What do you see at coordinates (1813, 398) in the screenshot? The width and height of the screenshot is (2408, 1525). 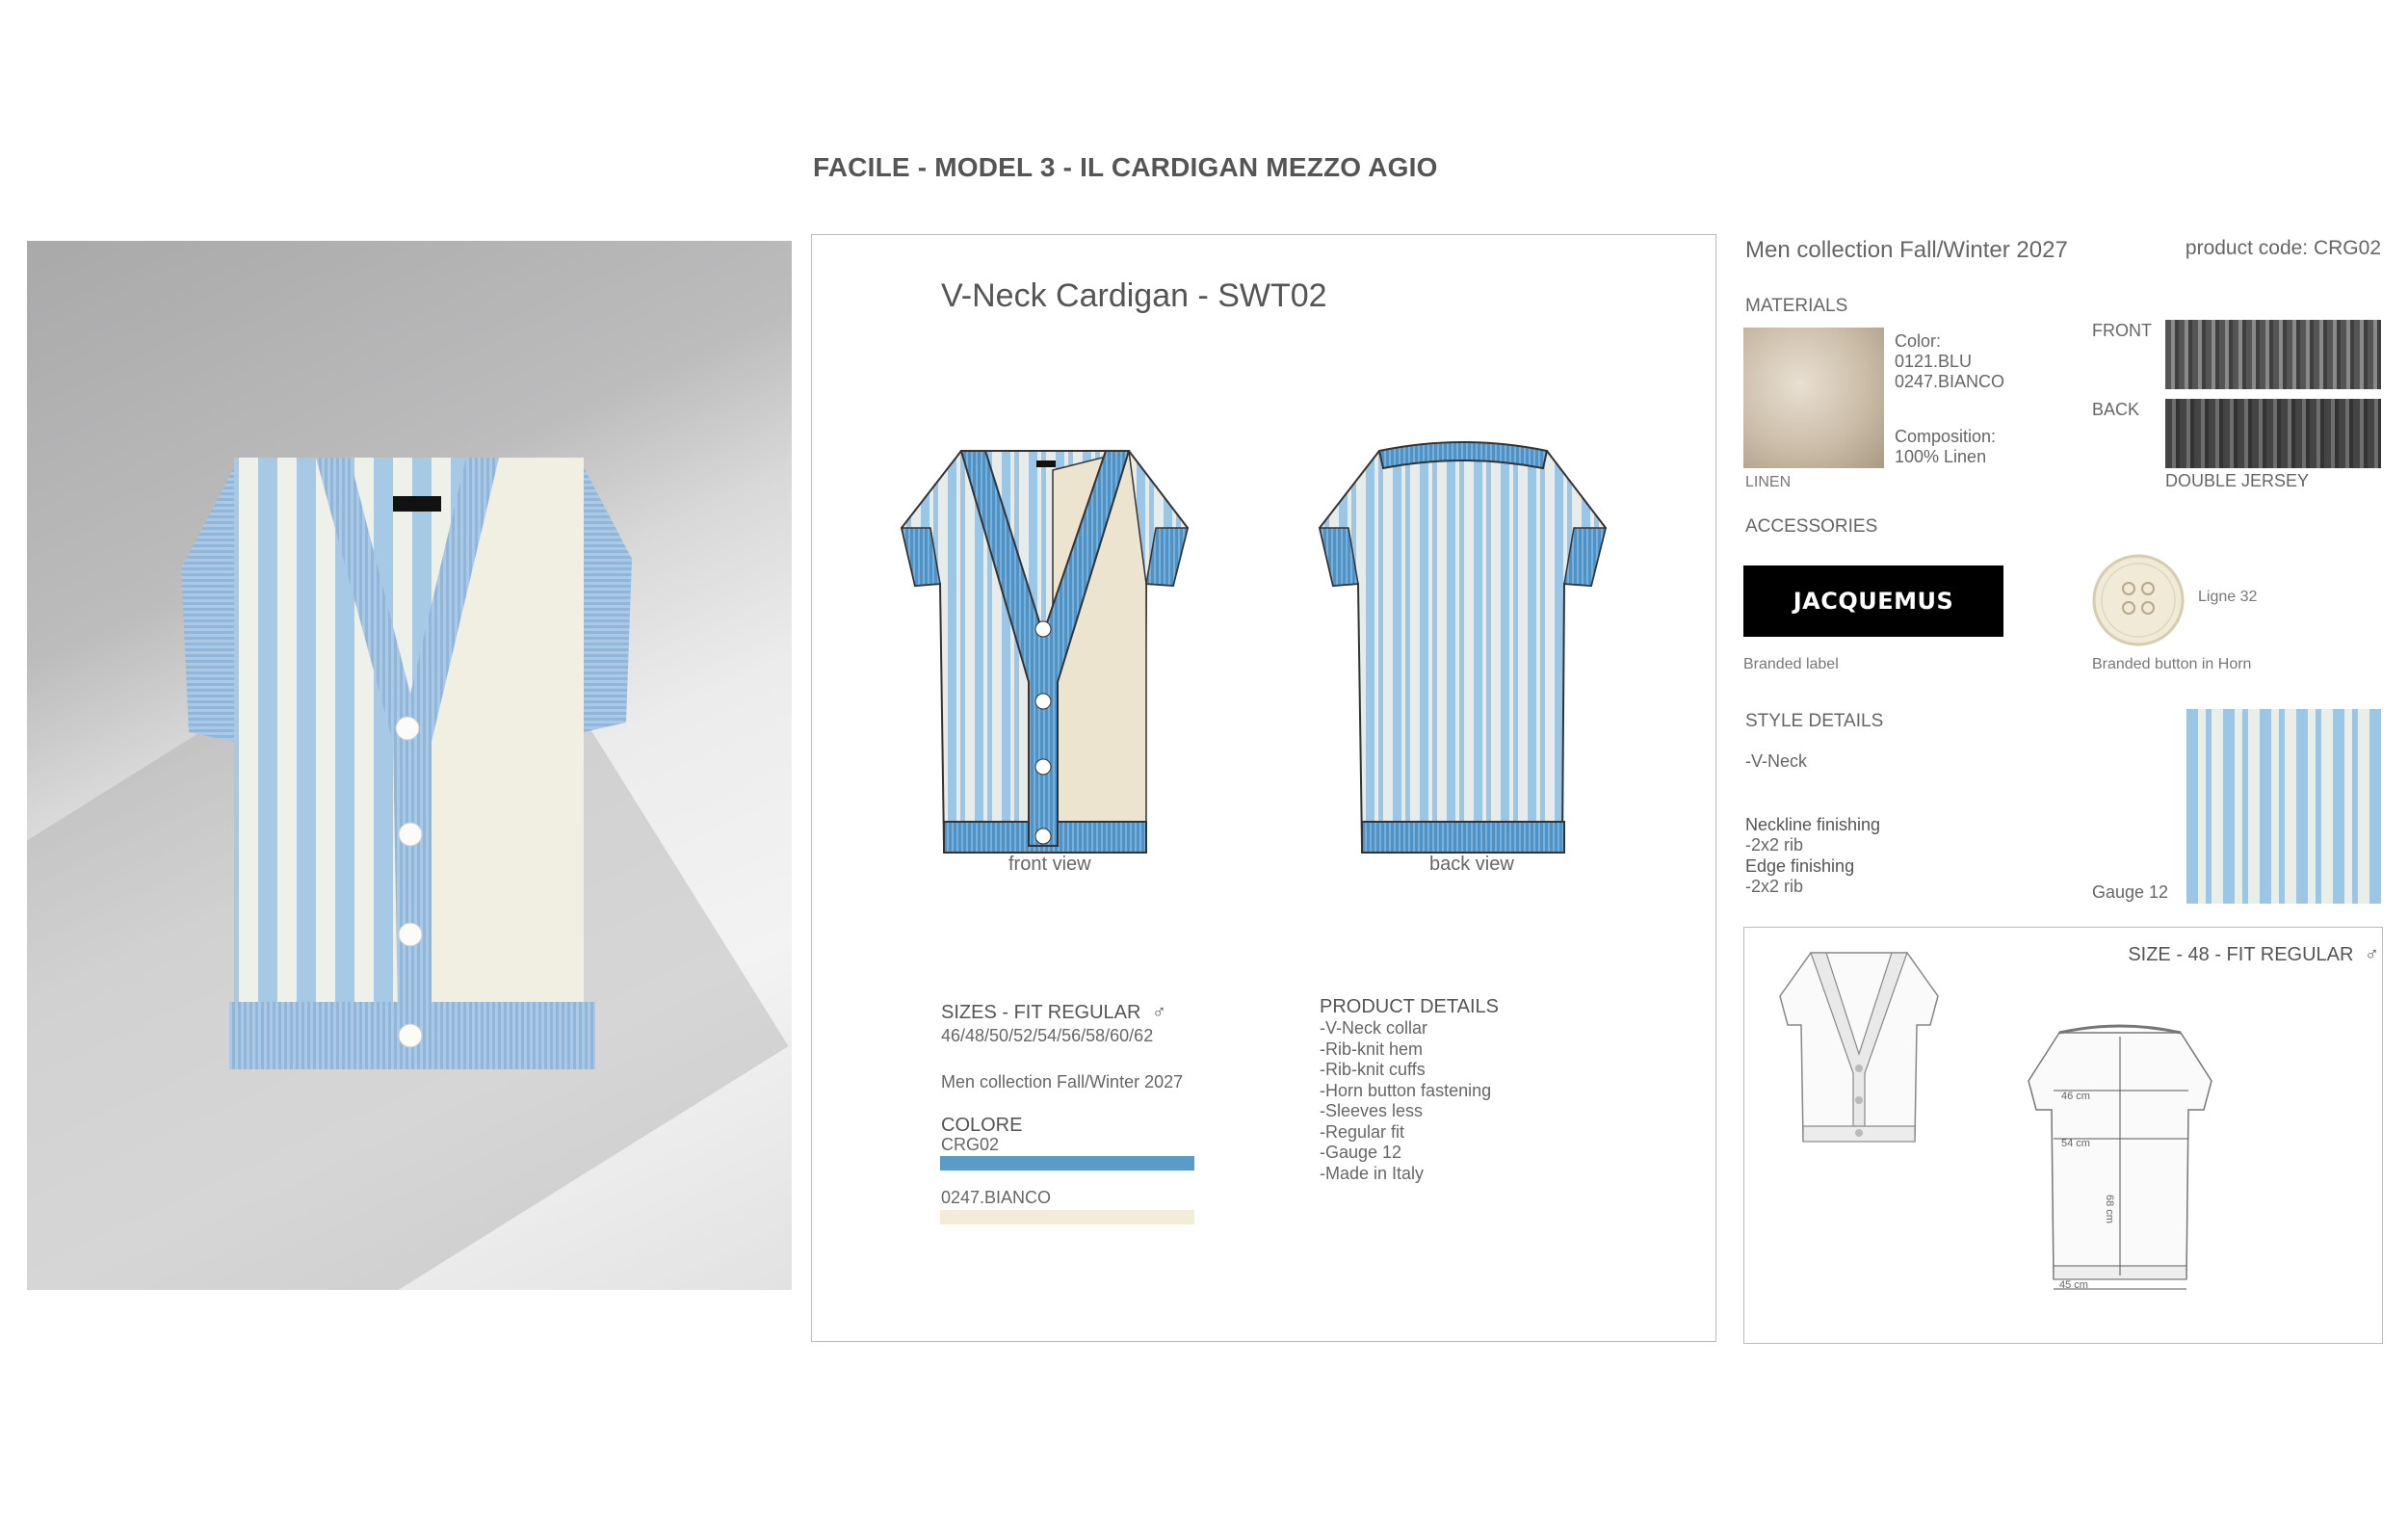 I see `linen-swatch` at bounding box center [1813, 398].